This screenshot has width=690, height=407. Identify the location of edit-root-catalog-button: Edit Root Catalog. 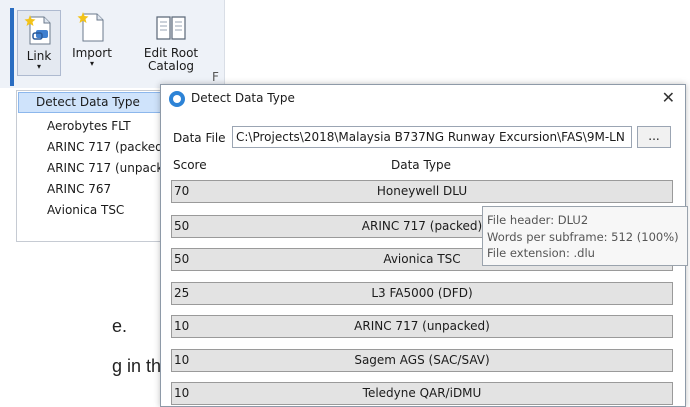
(171, 41).